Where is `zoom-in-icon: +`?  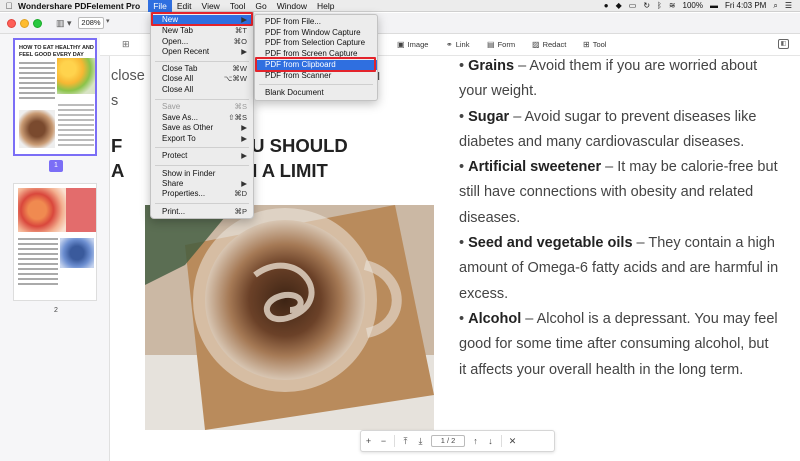 zoom-in-icon: + is located at coordinates (368, 441).